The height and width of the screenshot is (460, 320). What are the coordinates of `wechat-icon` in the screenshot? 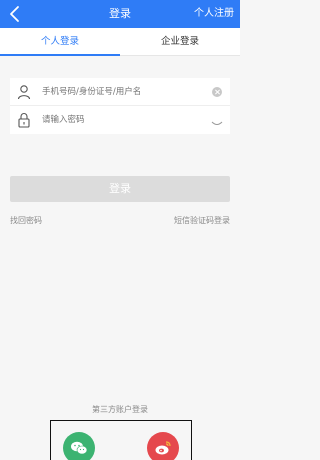 It's located at (79, 448).